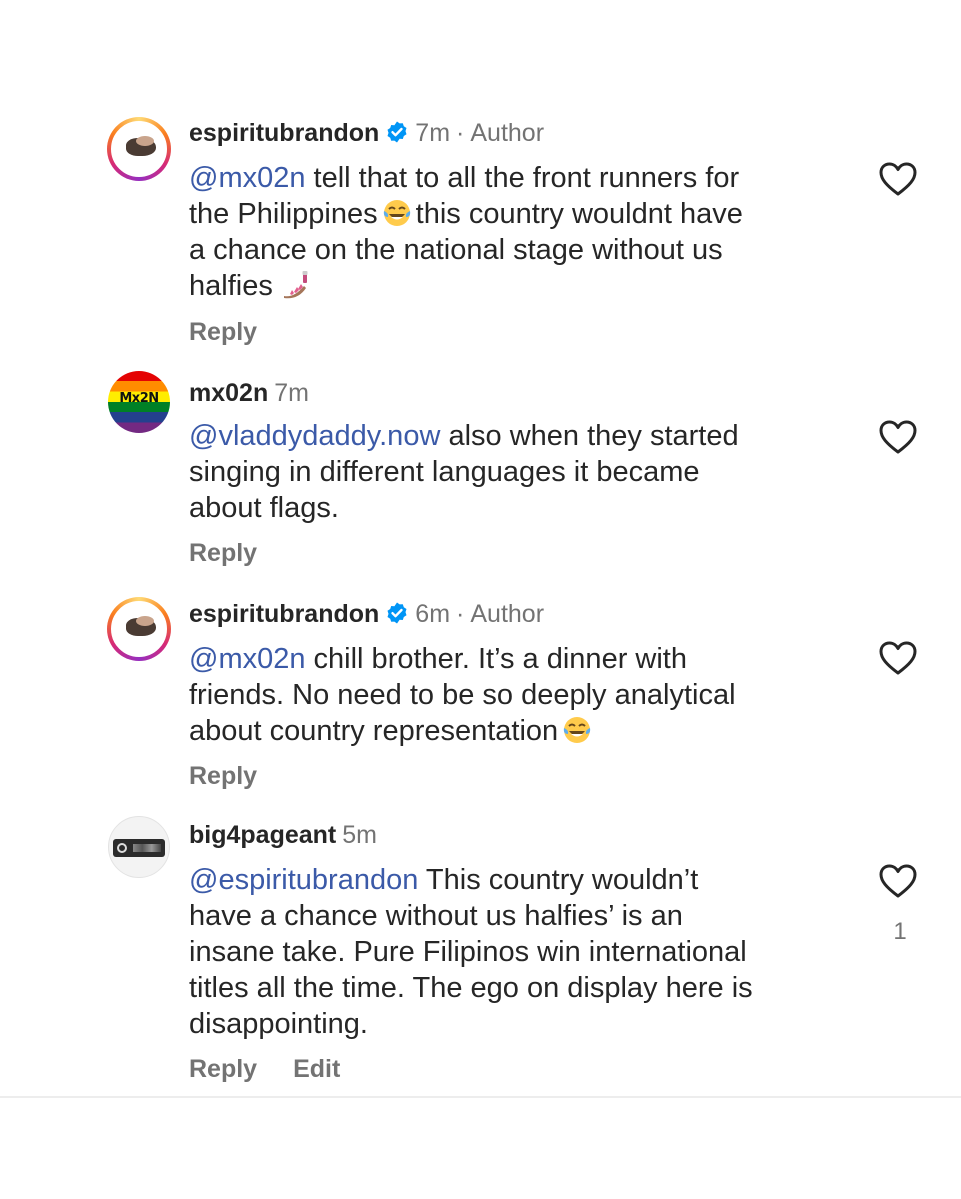  Describe the element at coordinates (500, 659) in the screenshot. I see `text-line: chill brother. It’s a dinner with` at that location.